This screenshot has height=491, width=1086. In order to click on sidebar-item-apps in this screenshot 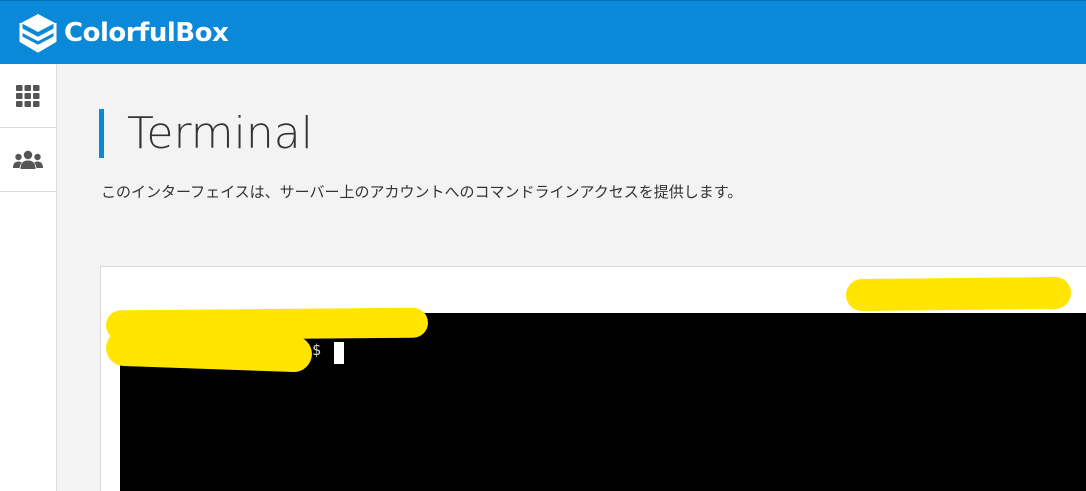, I will do `click(28, 96)`.